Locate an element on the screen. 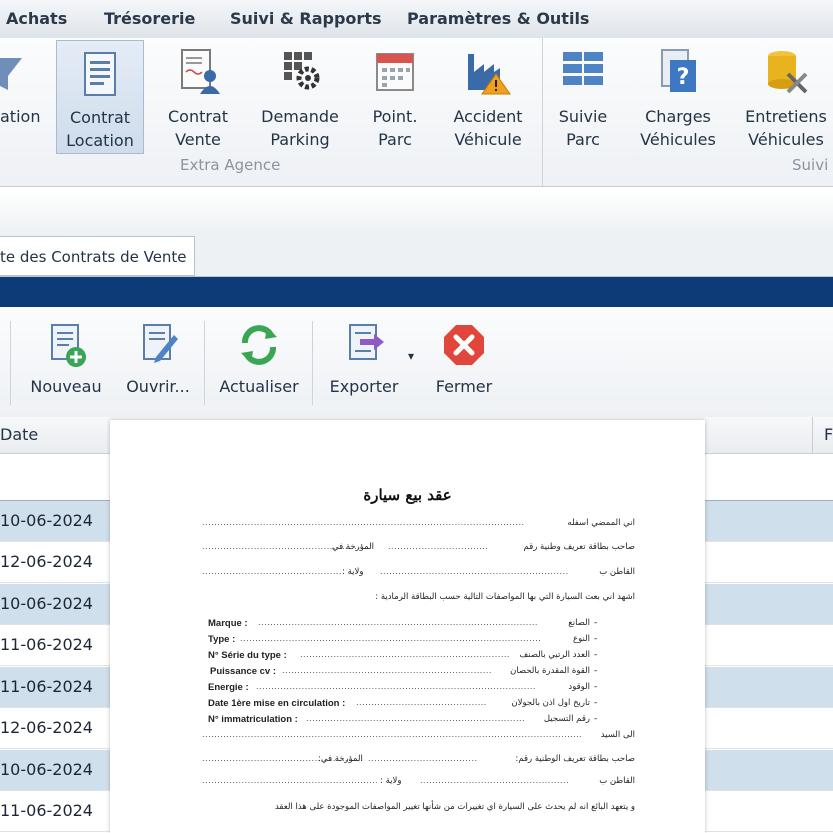 The image size is (833, 833). document-line: المؤرخة في is located at coordinates (353, 547).